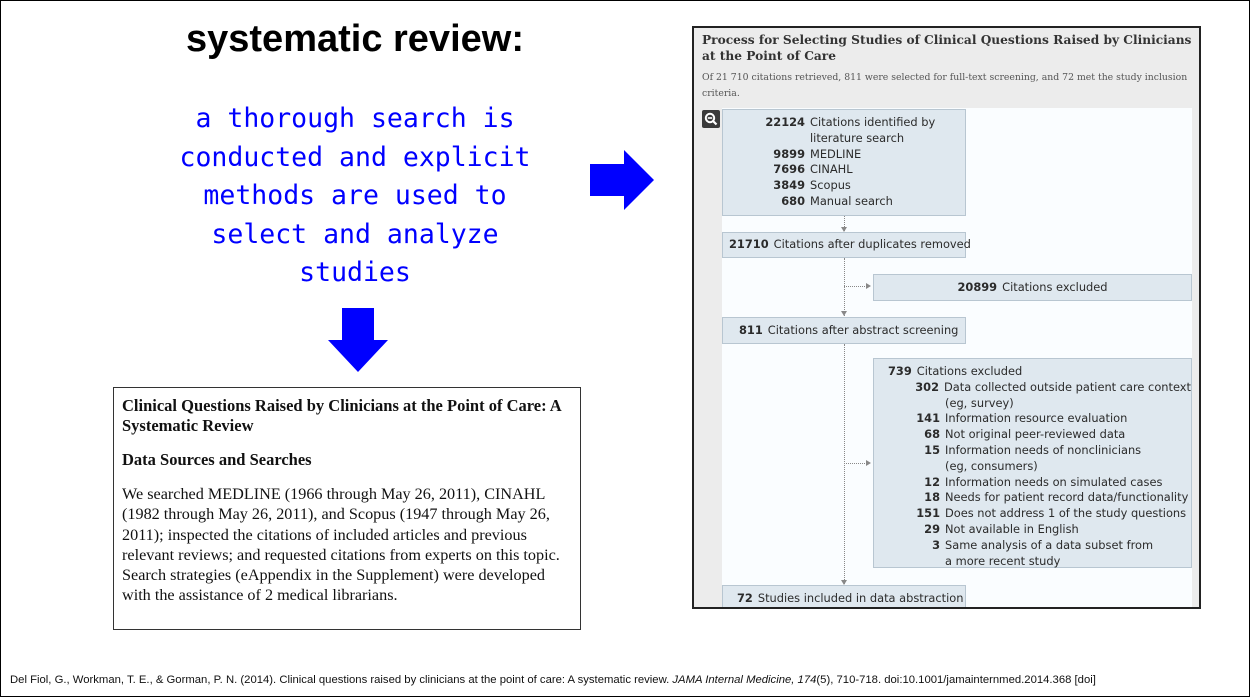 The image size is (1250, 697). I want to click on count: 3849, so click(789, 185).